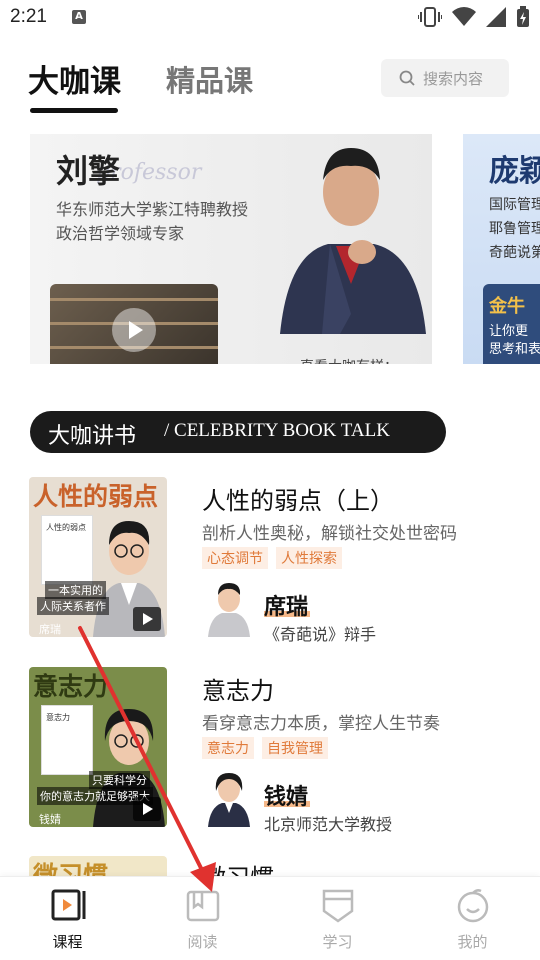 This screenshot has width=540, height=960. Describe the element at coordinates (514, 229) in the screenshot. I see `banner-next-line: 耶鲁管理` at that location.